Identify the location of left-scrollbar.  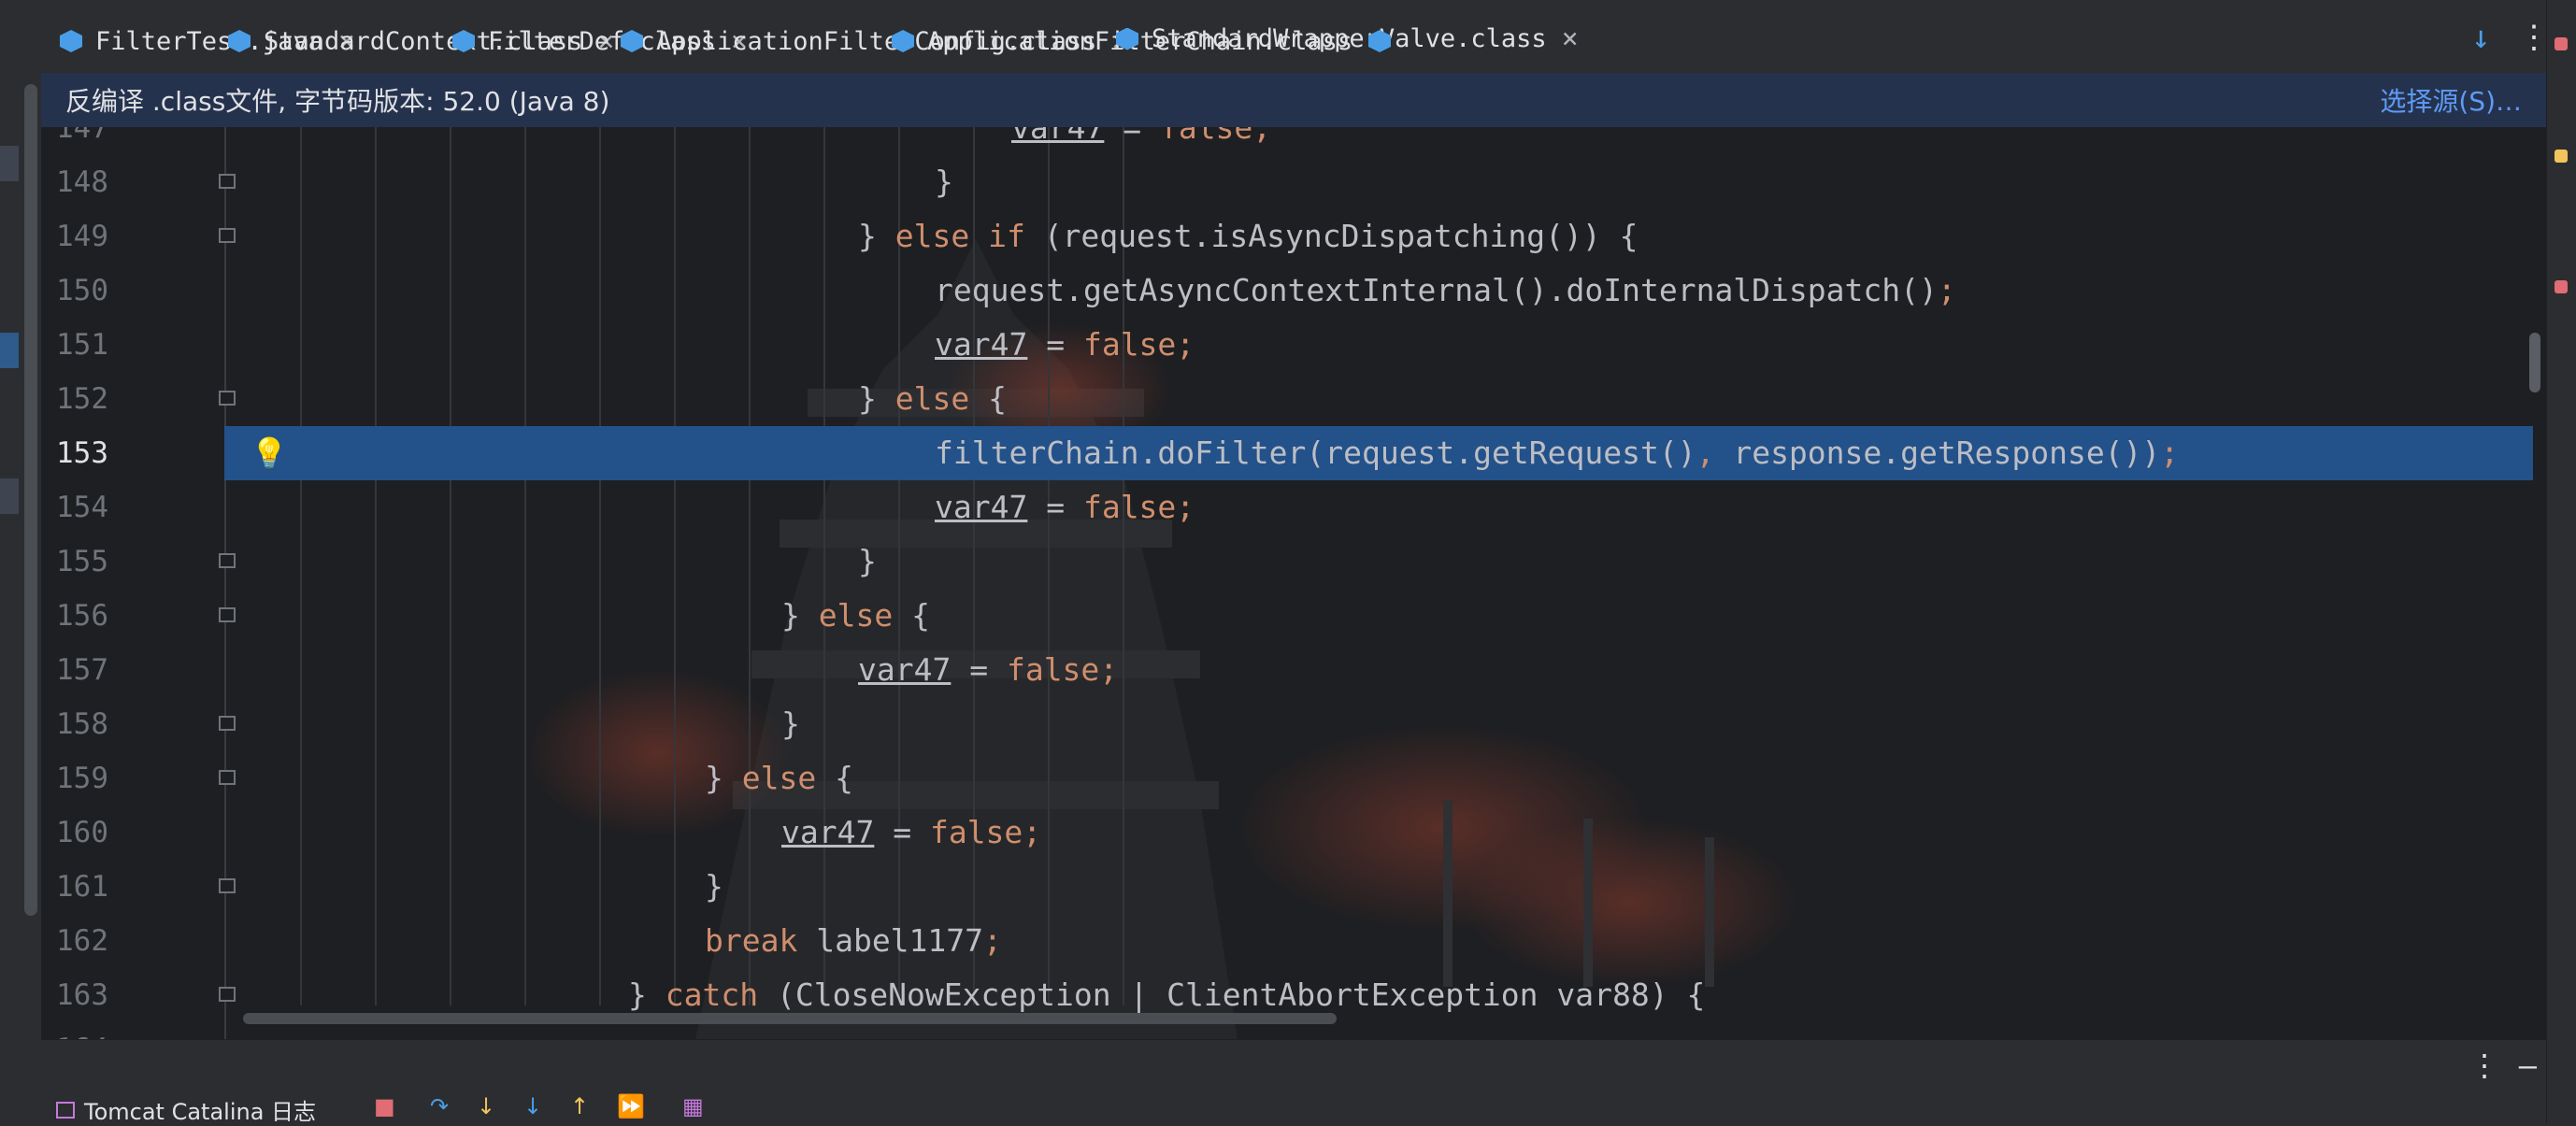
(30, 500).